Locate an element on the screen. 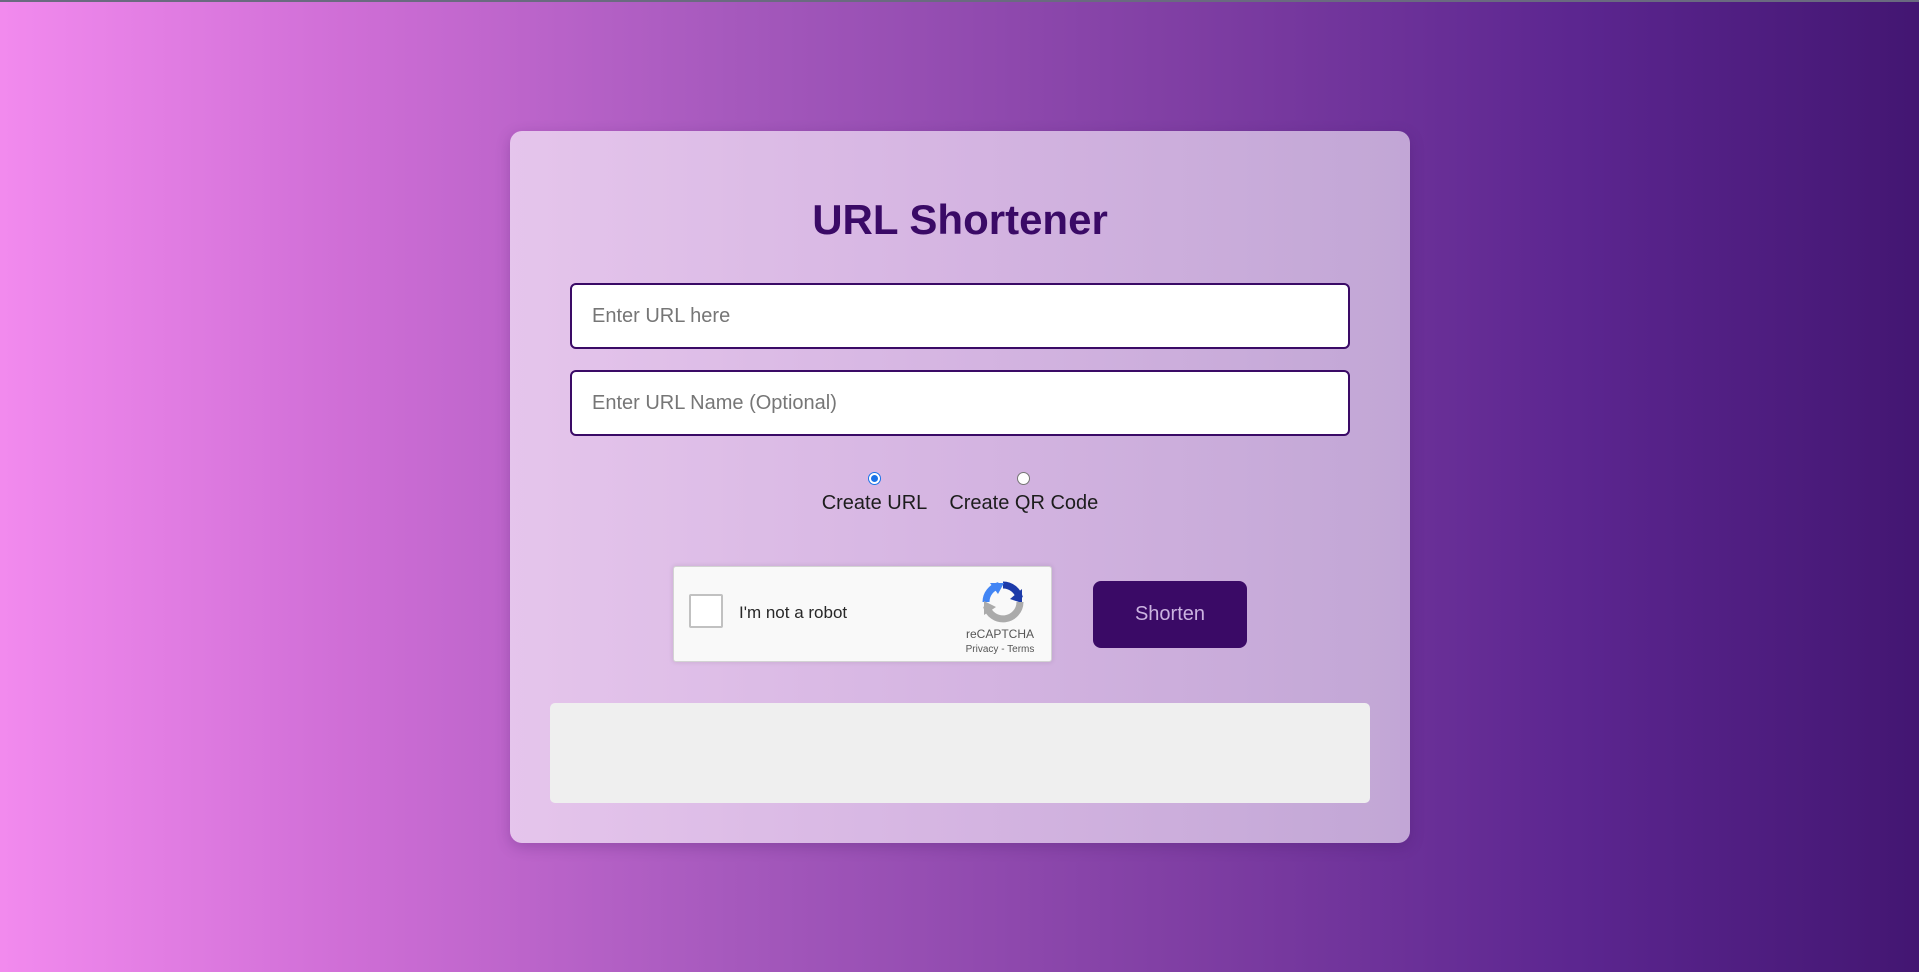 The width and height of the screenshot is (1919, 972). radio-label-create-url: Create URL is located at coordinates (874, 503).